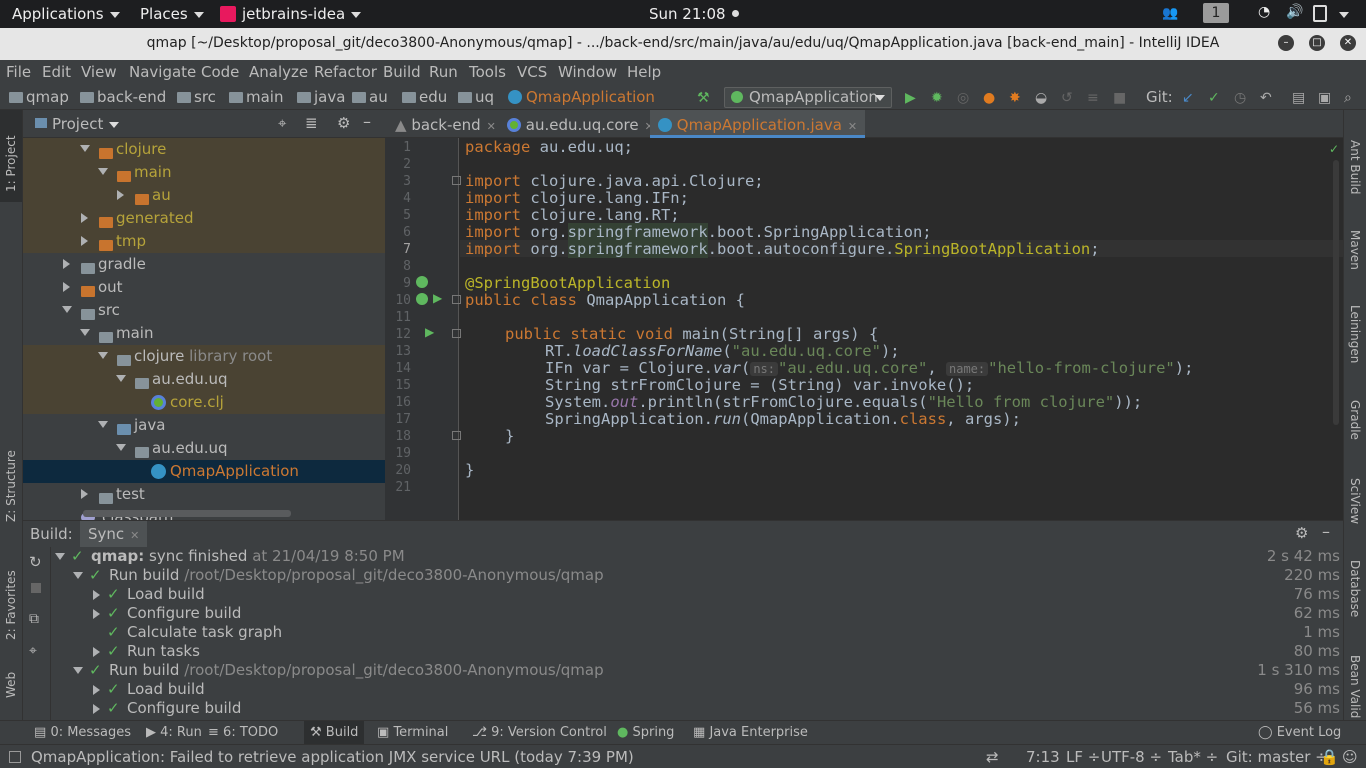  Describe the element at coordinates (1355, 588) in the screenshot. I see `stripe-database: Database` at that location.